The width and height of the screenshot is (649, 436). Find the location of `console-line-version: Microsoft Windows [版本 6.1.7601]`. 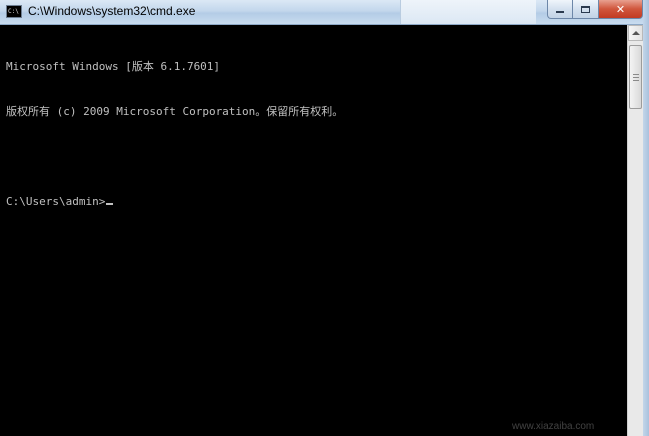

console-line-version: Microsoft Windows [版本 6.1.7601] is located at coordinates (113, 66).